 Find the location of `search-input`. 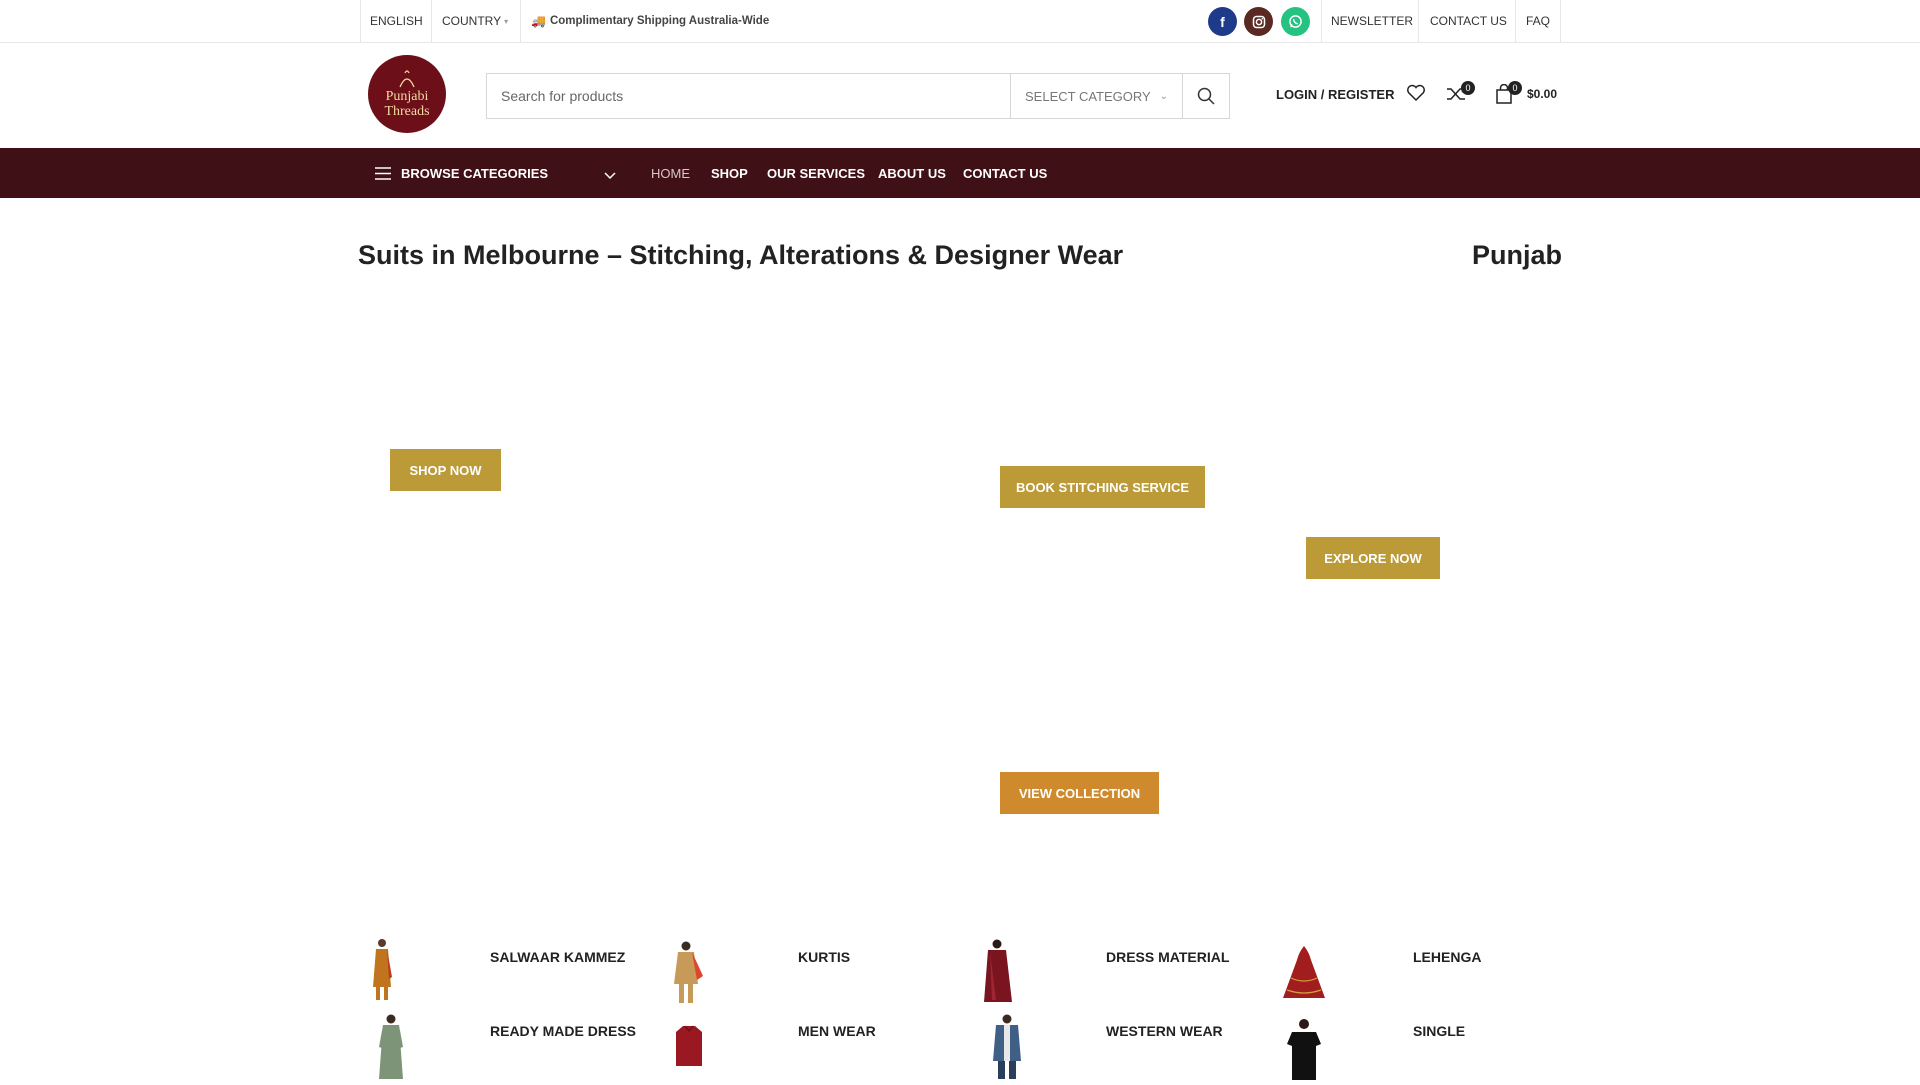

search-input is located at coordinates (748, 95).